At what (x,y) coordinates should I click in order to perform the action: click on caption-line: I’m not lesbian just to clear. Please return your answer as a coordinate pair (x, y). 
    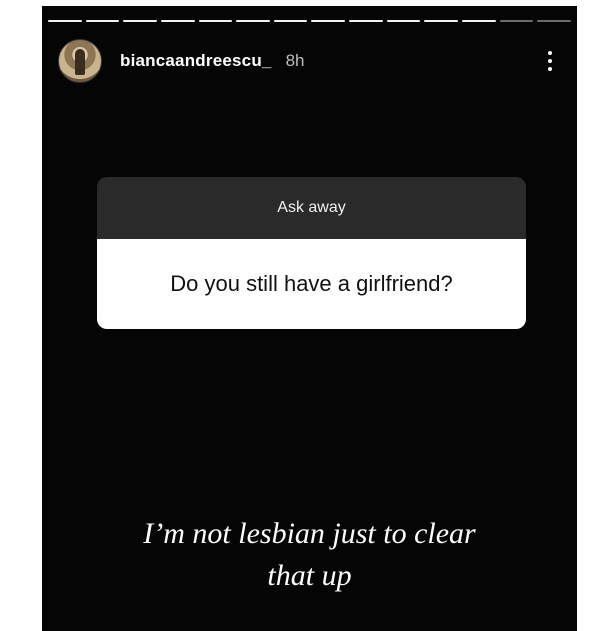
    Looking at the image, I should click on (309, 533).